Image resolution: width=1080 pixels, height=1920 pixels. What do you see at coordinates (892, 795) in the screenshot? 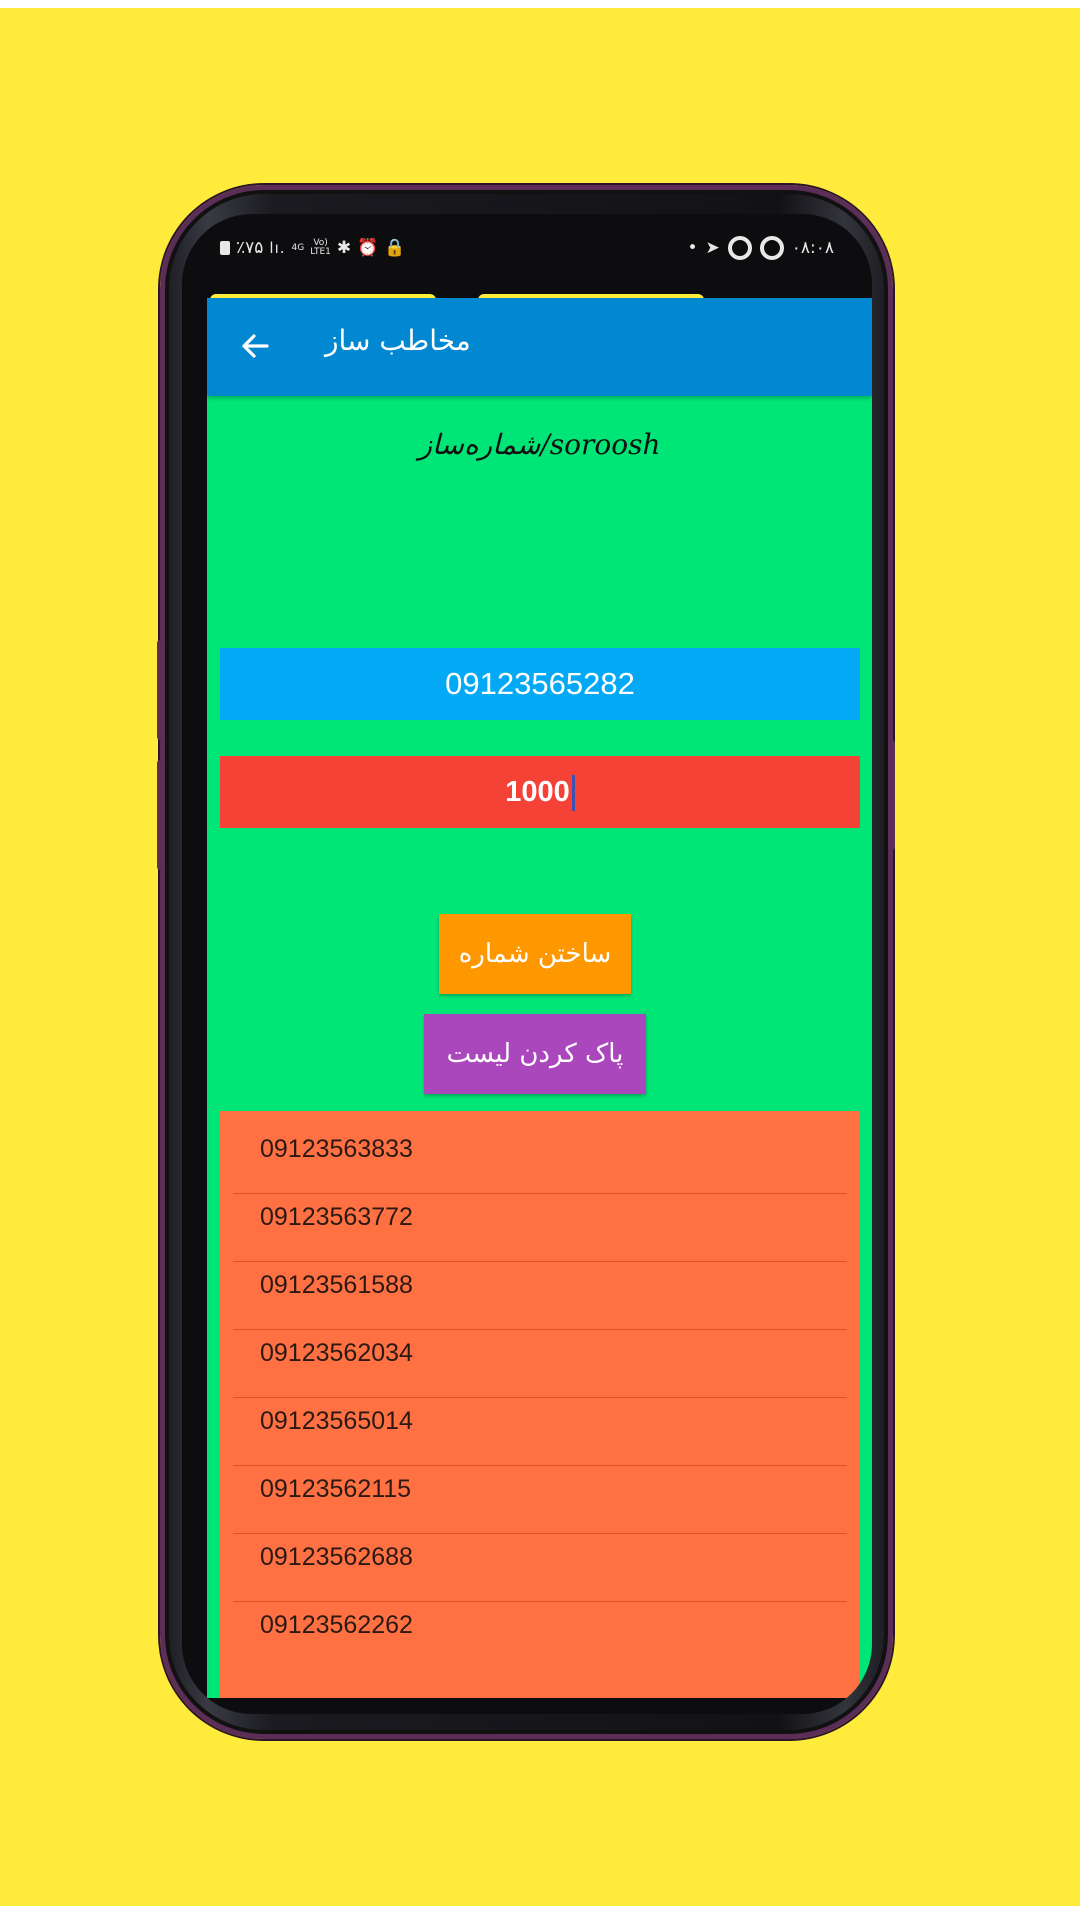
I see `power-button` at bounding box center [892, 795].